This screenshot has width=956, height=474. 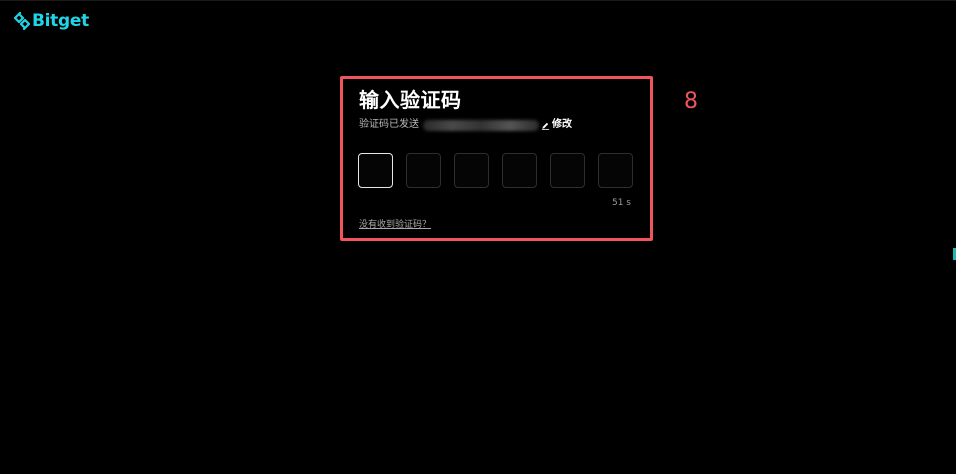 What do you see at coordinates (389, 124) in the screenshot?
I see `code-sent-label: 验证码已发送` at bounding box center [389, 124].